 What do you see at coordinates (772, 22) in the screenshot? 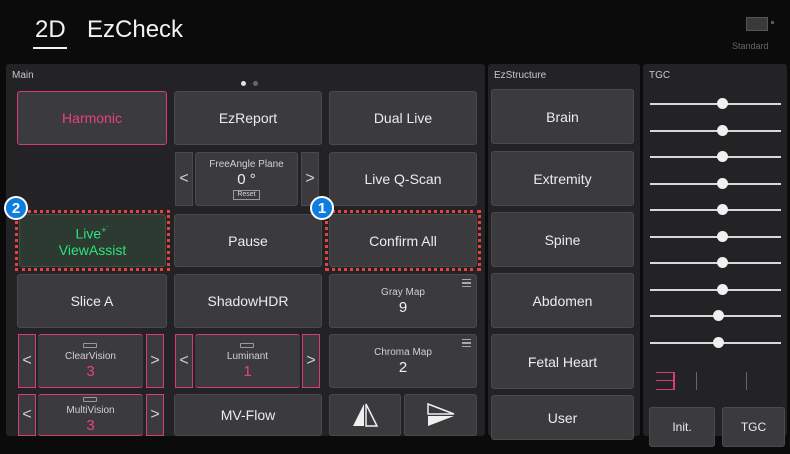
I see `monitor-indicator` at bounding box center [772, 22].